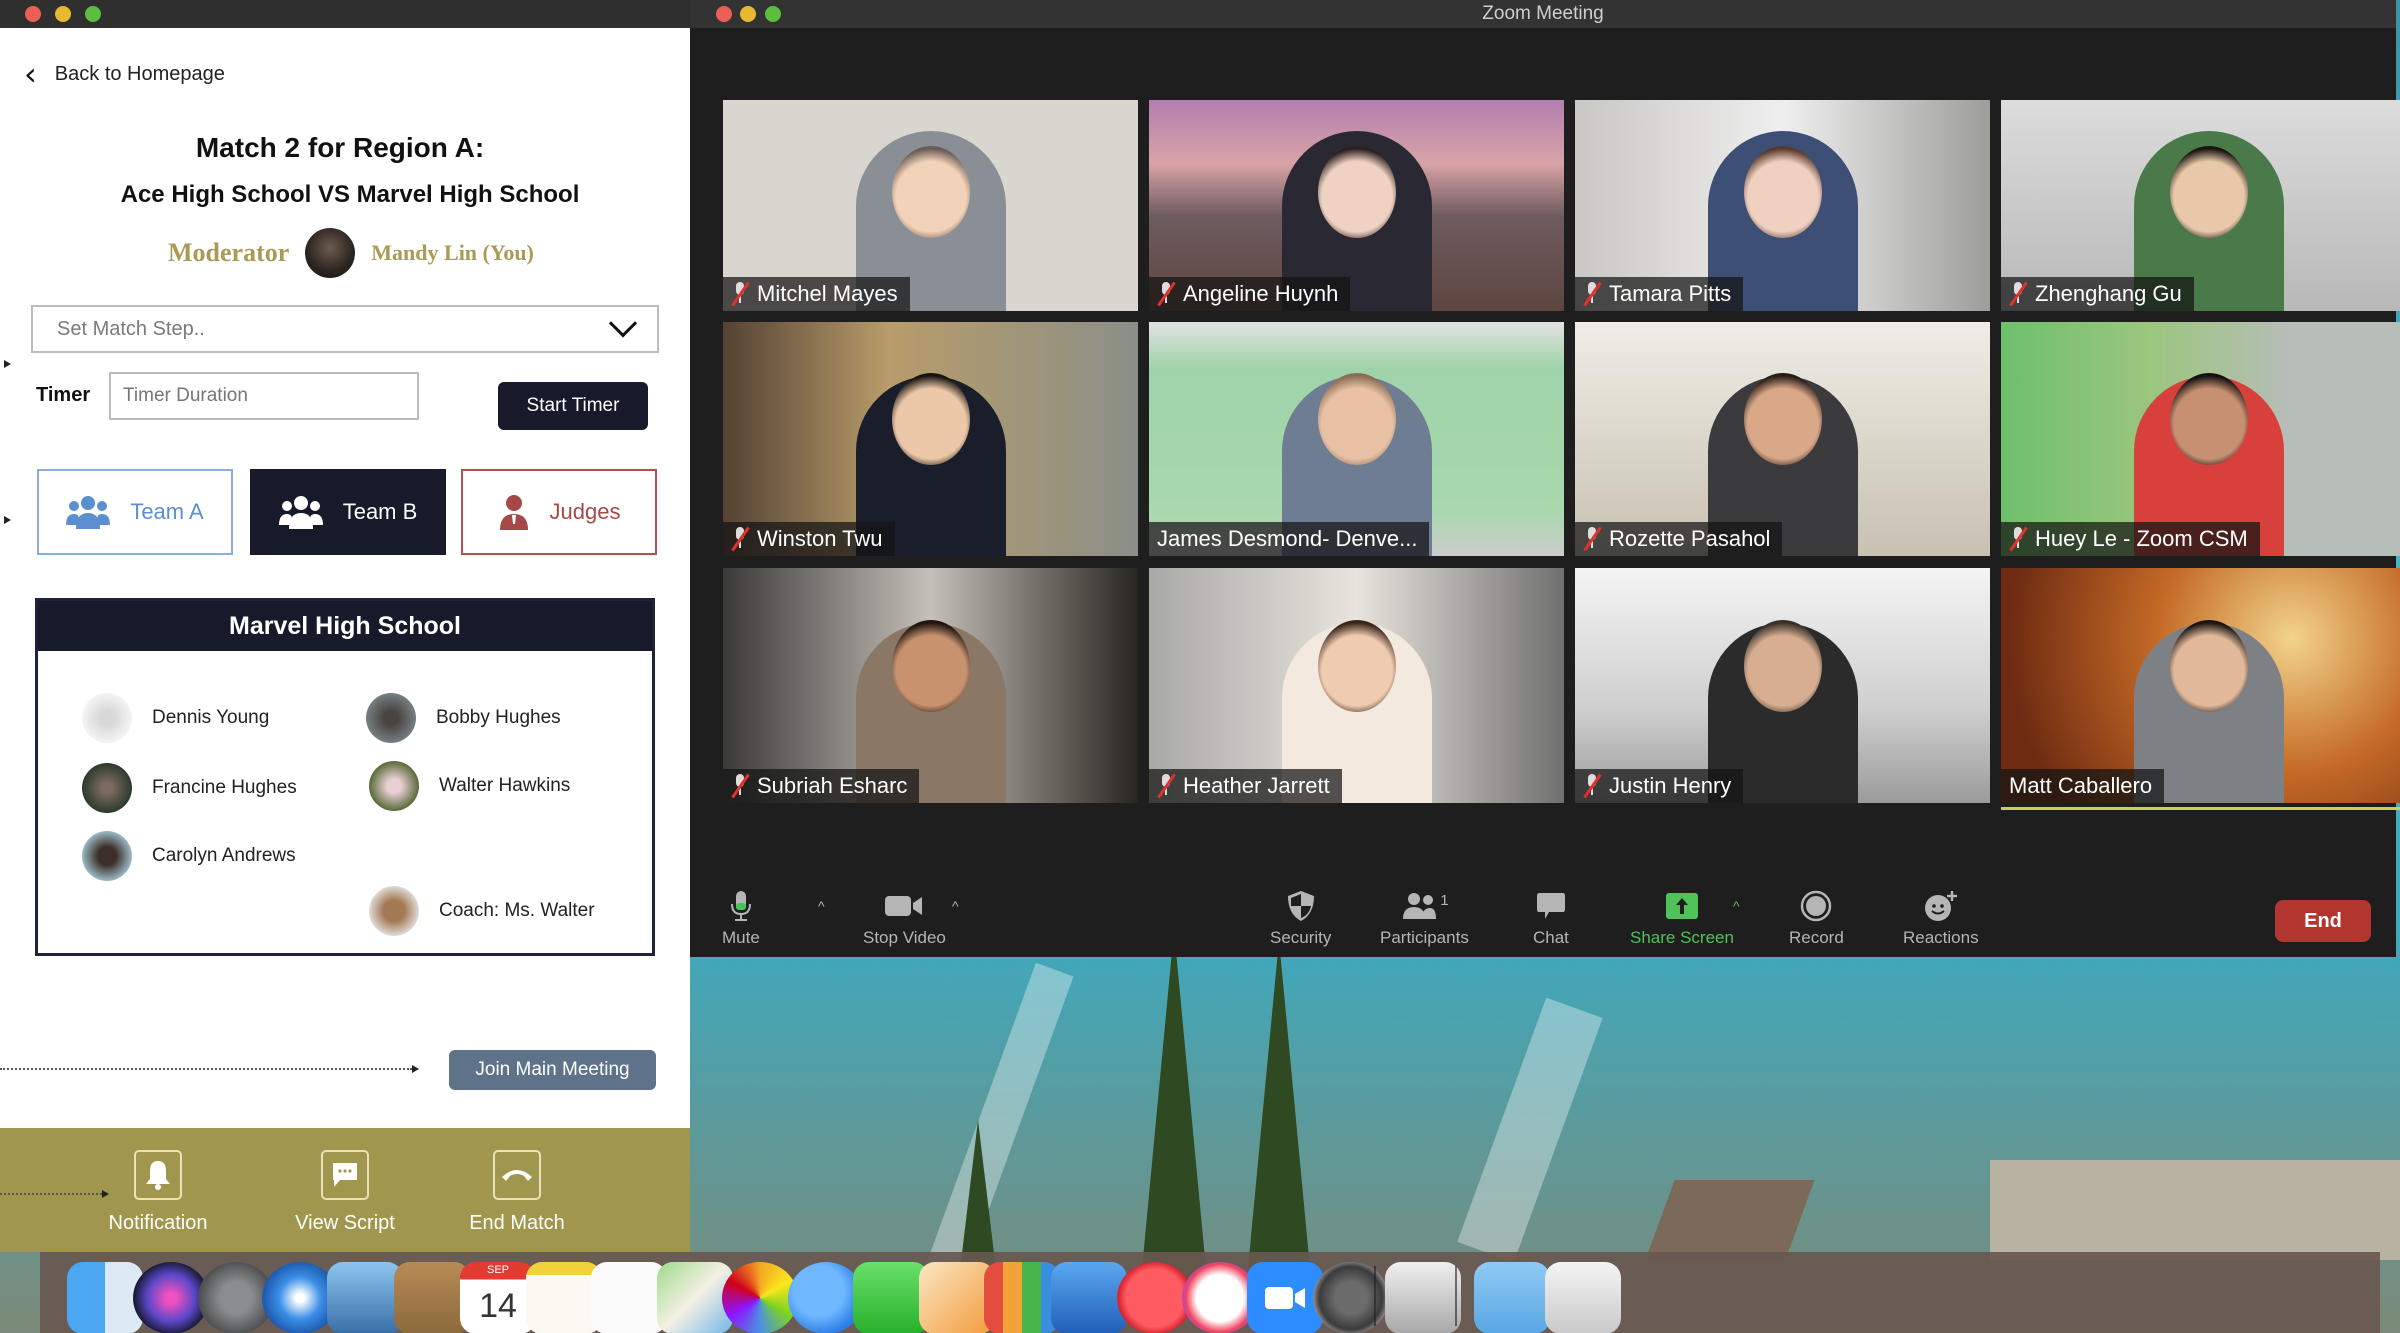 The image size is (2400, 1333). What do you see at coordinates (1782, 439) in the screenshot?
I see `video-tile: Rozette Pasahol` at bounding box center [1782, 439].